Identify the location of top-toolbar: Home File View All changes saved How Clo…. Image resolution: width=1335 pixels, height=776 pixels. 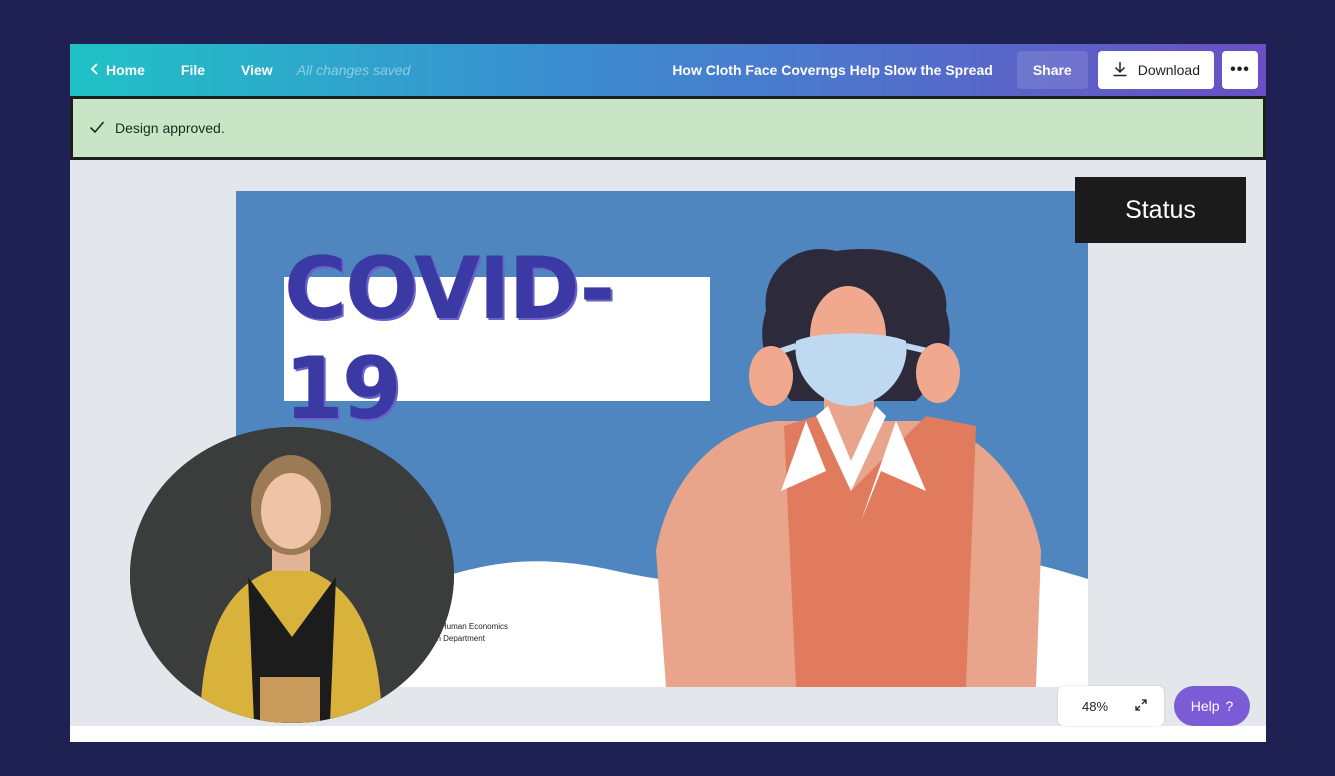
(668, 70).